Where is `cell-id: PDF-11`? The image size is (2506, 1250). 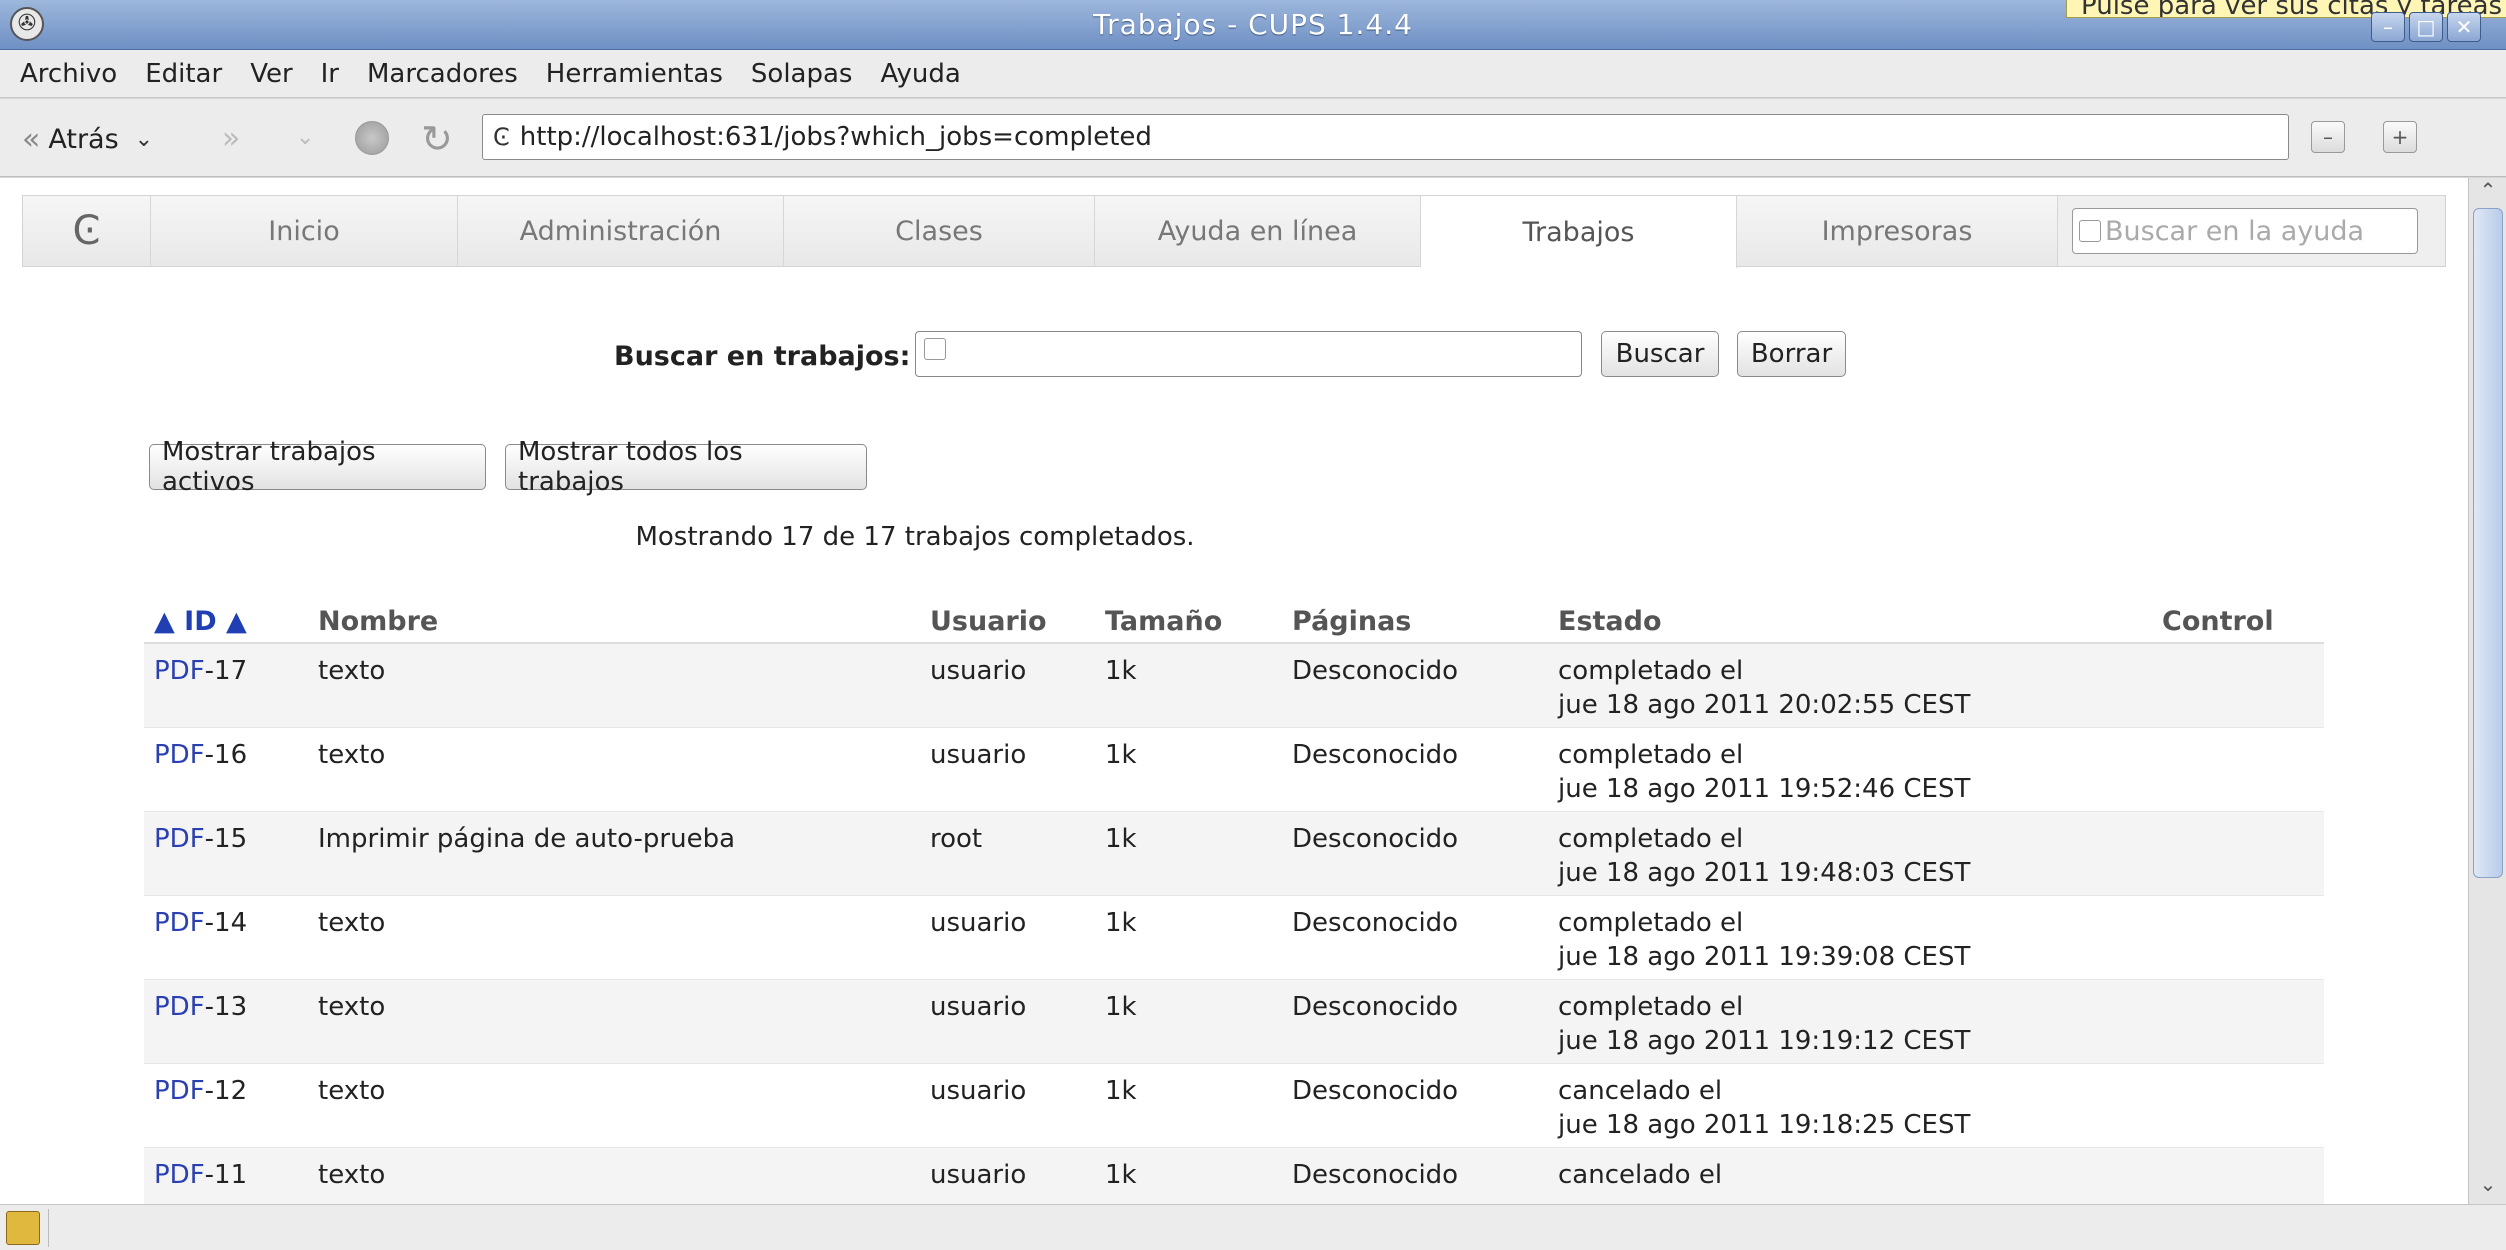
cell-id: PDF-11 is located at coordinates (200, 1175).